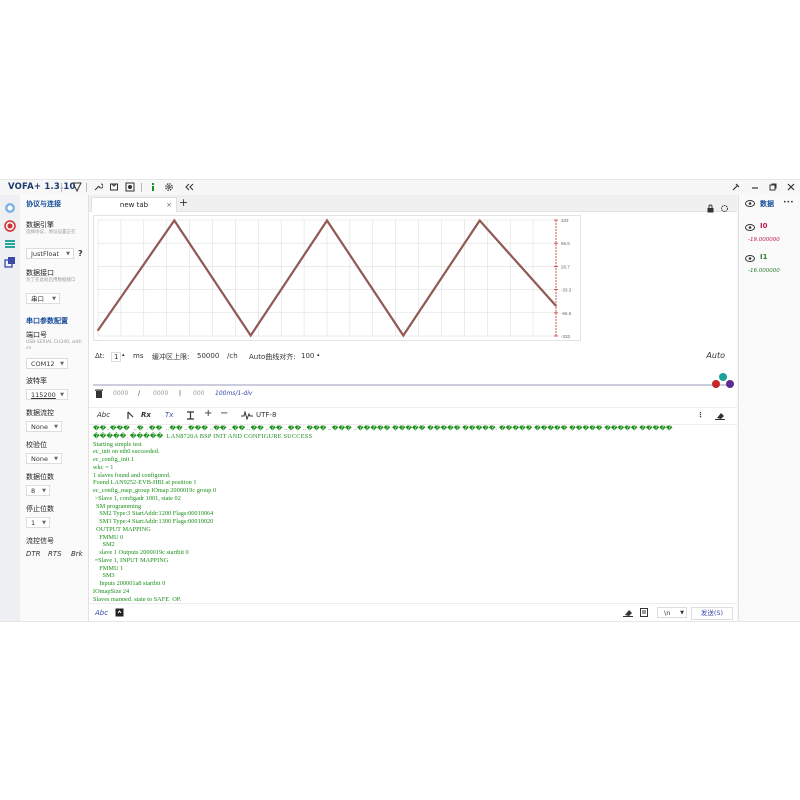 This screenshot has height=800, width=800. I want to click on waveform-icon, so click(247, 416).